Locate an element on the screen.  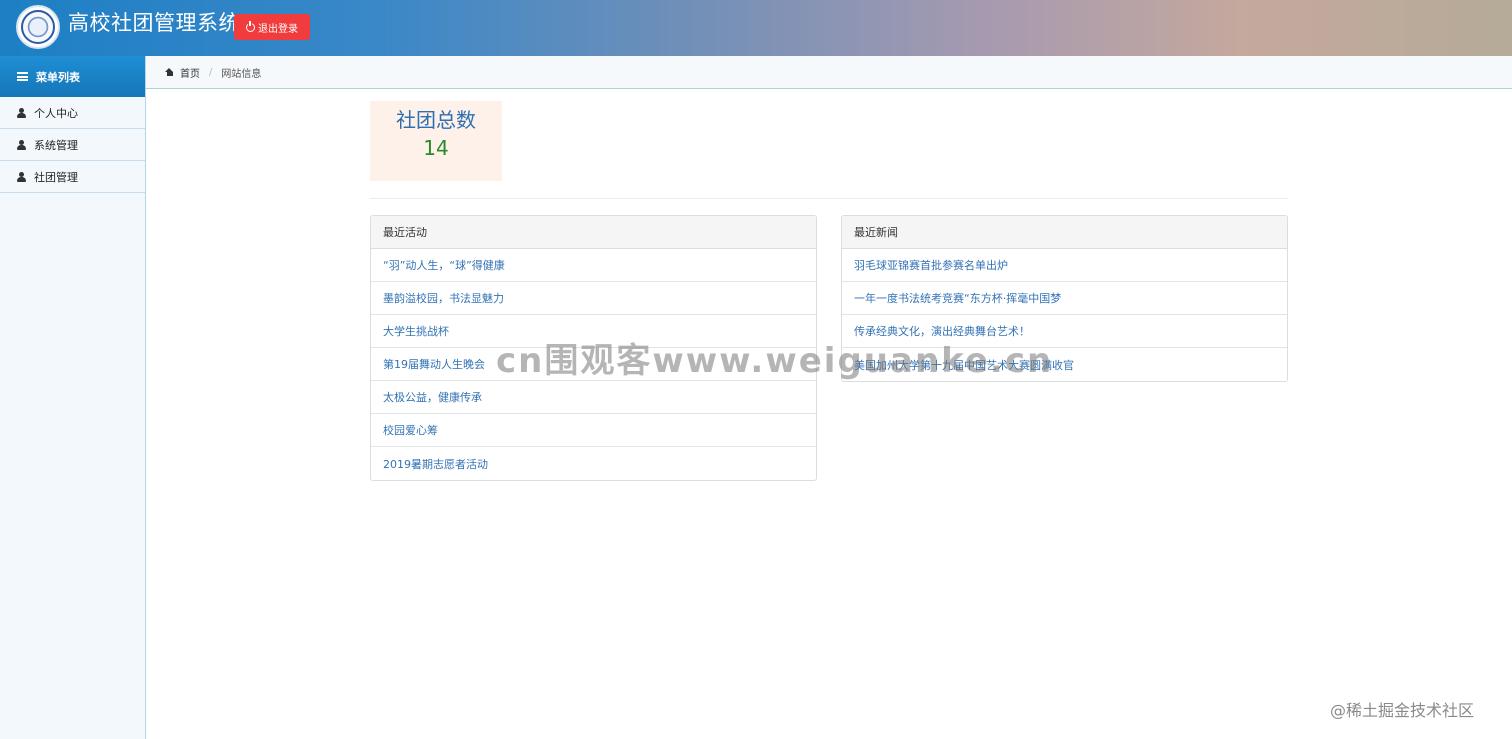
news-link: 一年一度书法统考竞赛“东方杯·挥毫中国梦 is located at coordinates (1064, 298).